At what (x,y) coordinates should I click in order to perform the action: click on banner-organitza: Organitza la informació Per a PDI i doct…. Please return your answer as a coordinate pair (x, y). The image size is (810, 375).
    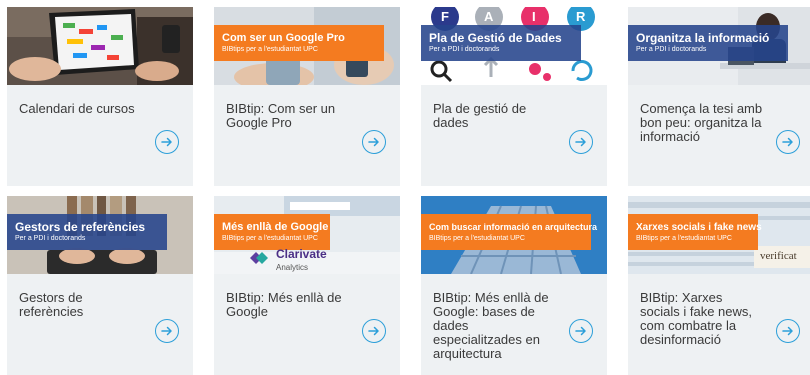
    Looking at the image, I should click on (708, 43).